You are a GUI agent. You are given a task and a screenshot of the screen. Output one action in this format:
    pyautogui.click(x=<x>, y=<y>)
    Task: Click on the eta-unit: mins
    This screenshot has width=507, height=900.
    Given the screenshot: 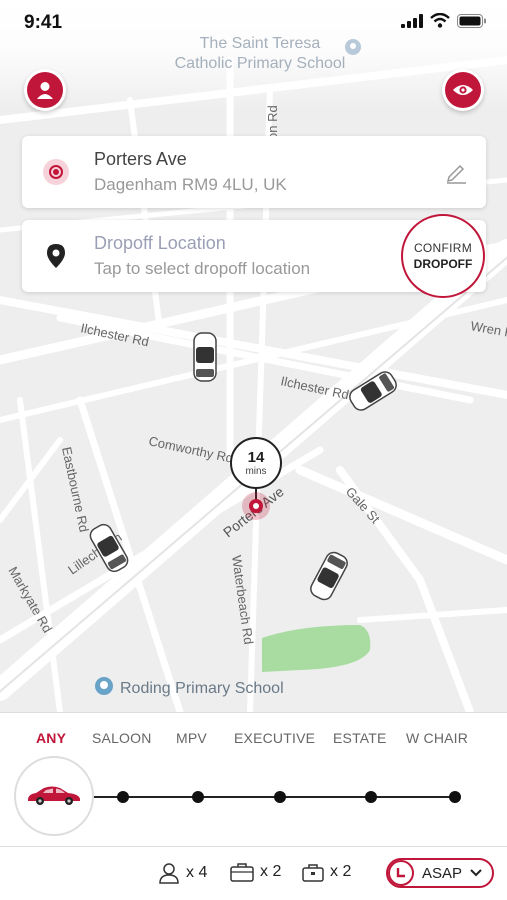 What is the action you would take?
    pyautogui.click(x=256, y=471)
    